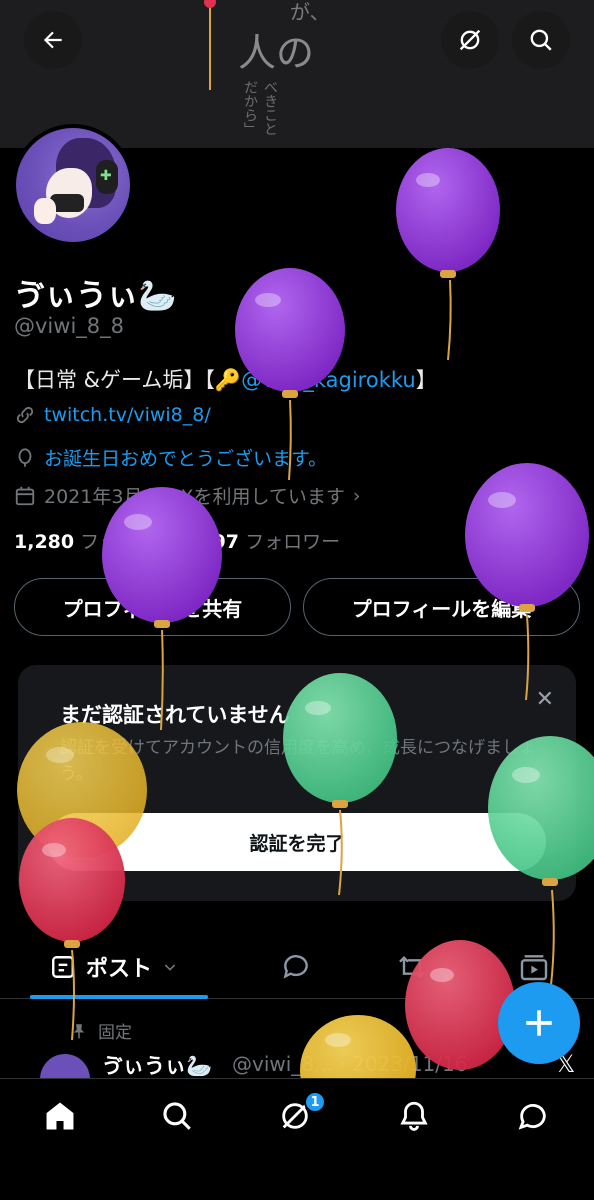 The height and width of the screenshot is (1200, 594). I want to click on nav-notifications, so click(414, 1116).